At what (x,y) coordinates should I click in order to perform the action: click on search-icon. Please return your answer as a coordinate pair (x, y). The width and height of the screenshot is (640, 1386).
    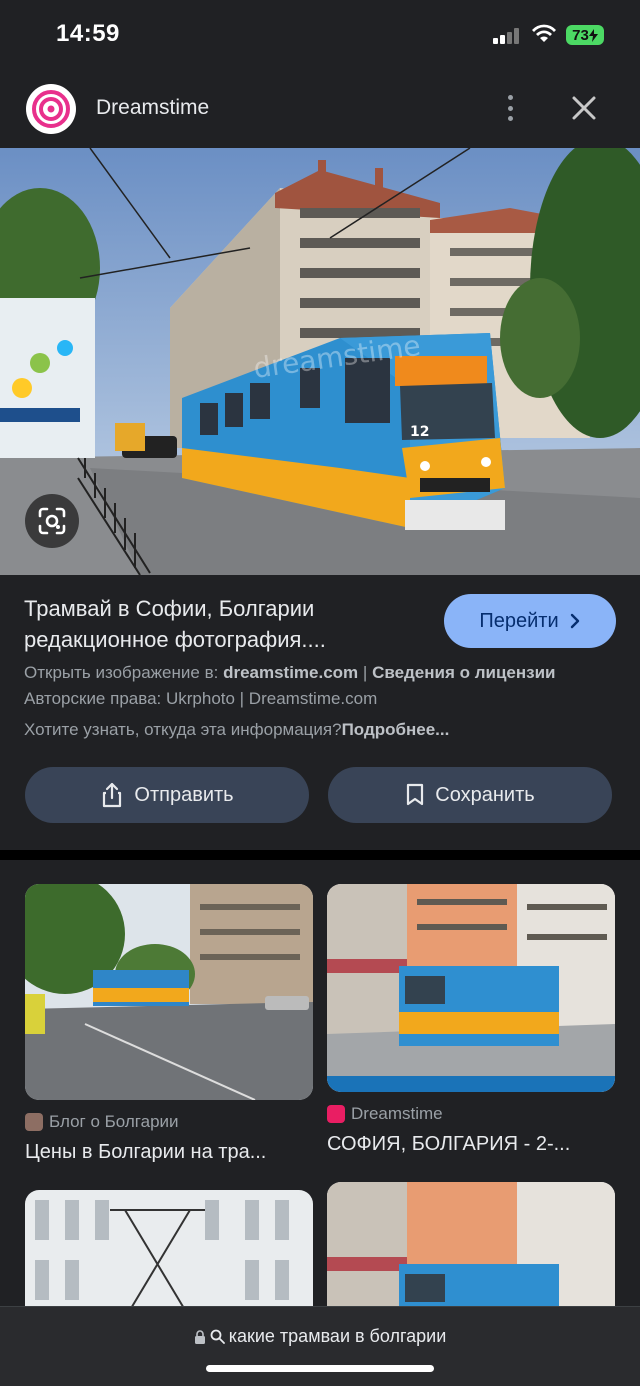
    Looking at the image, I should click on (217, 1336).